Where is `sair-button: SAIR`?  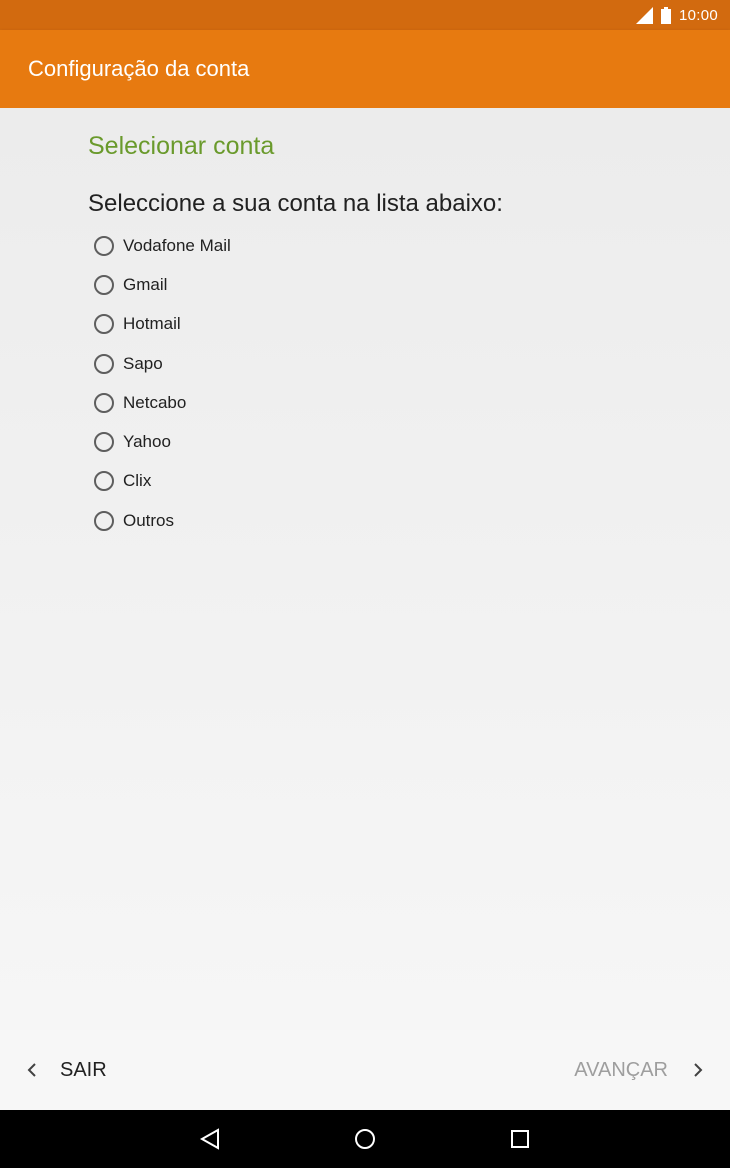 sair-button: SAIR is located at coordinates (66, 1070).